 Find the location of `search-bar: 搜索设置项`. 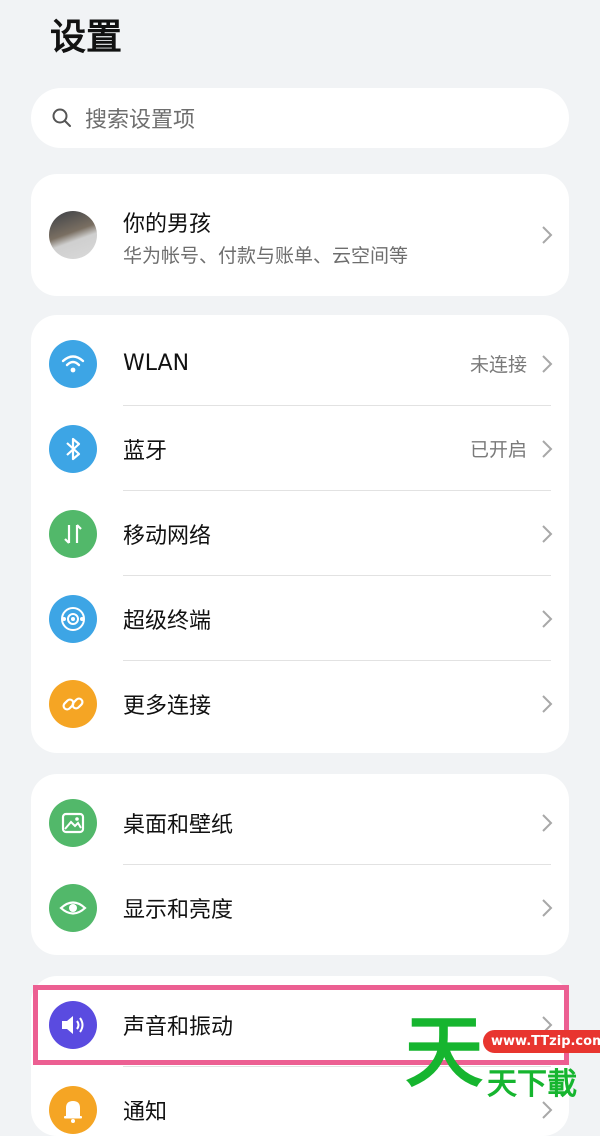

search-bar: 搜索设置项 is located at coordinates (300, 118).